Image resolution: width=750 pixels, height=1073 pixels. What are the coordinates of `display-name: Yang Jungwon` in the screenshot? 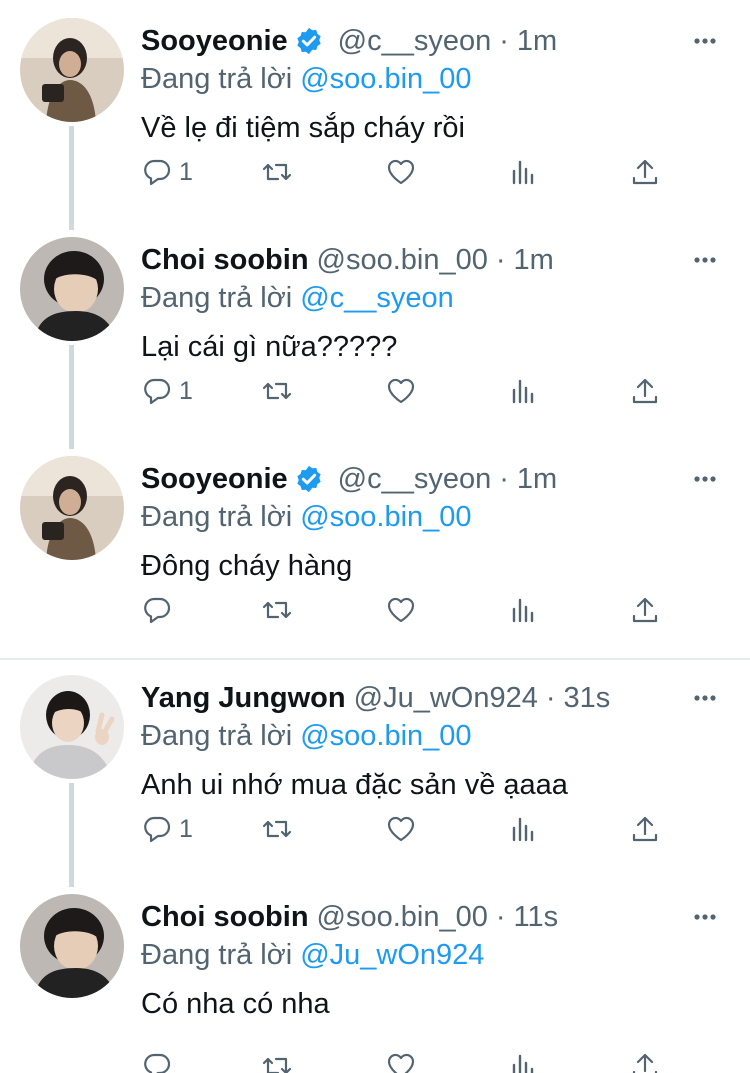 It's located at (243, 698).